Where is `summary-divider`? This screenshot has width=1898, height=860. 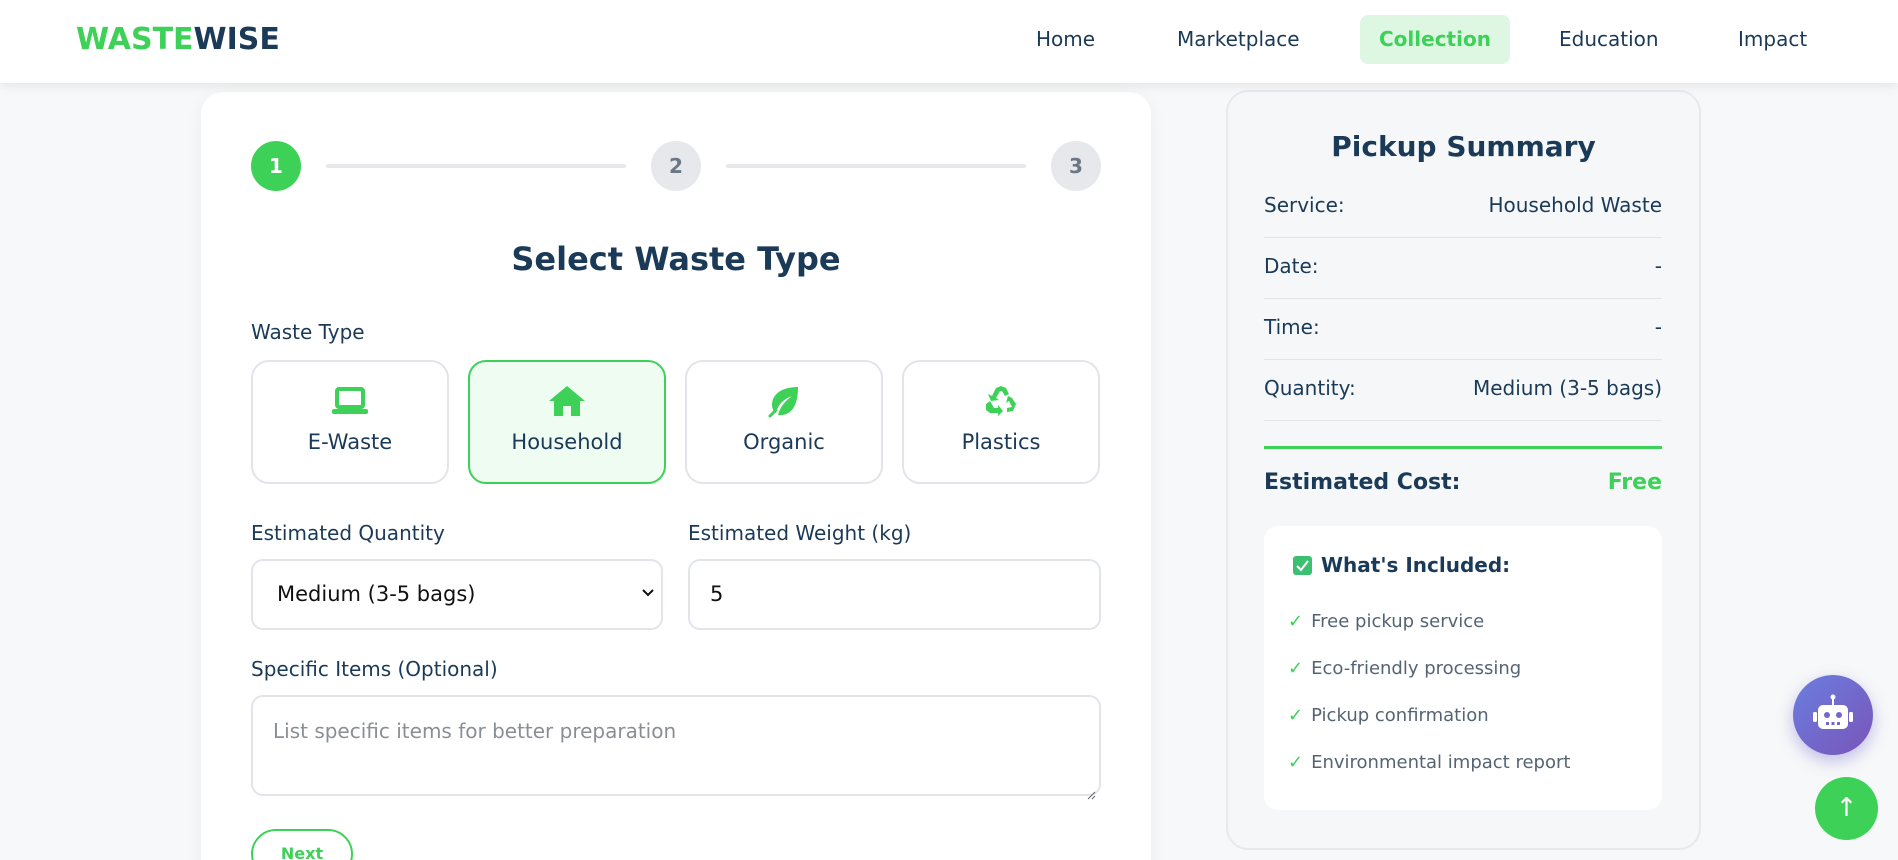 summary-divider is located at coordinates (1463, 447).